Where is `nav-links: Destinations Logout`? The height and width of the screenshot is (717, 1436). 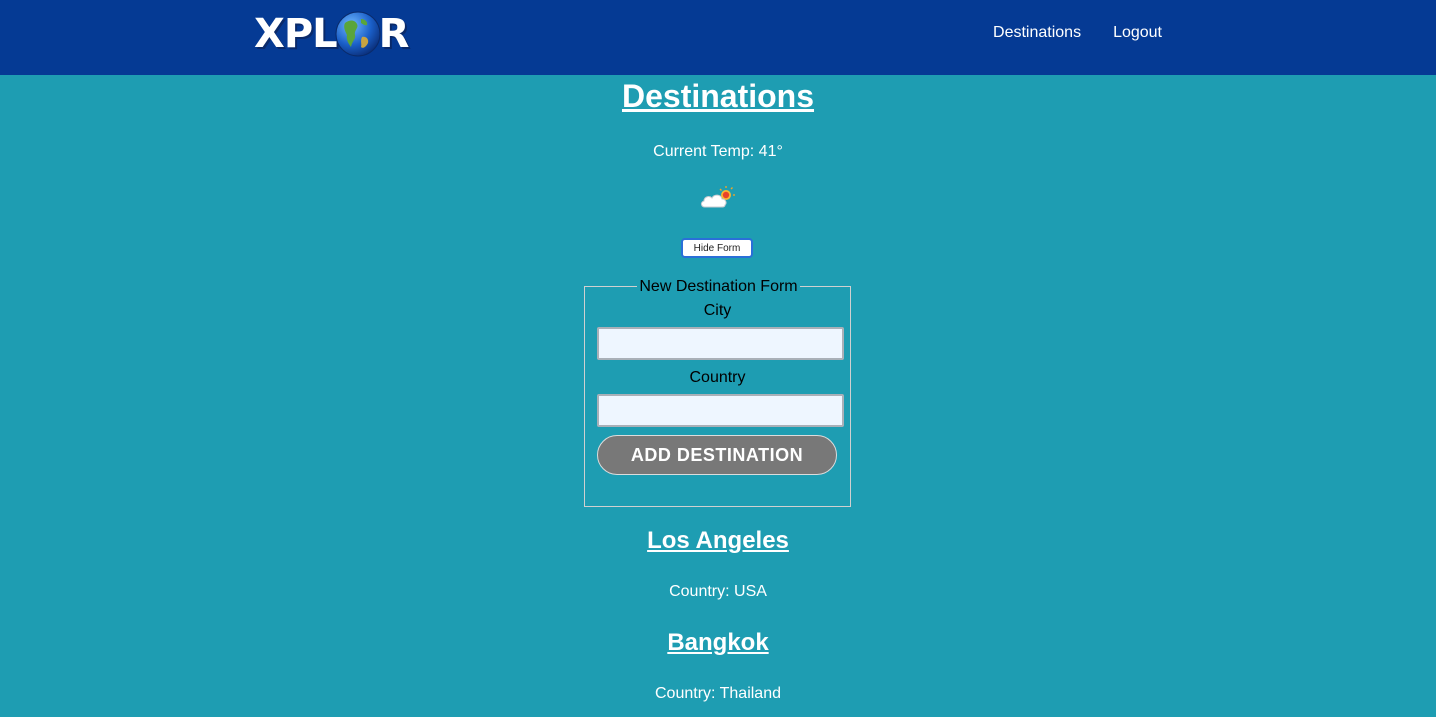 nav-links: Destinations Logout is located at coordinates (1077, 33).